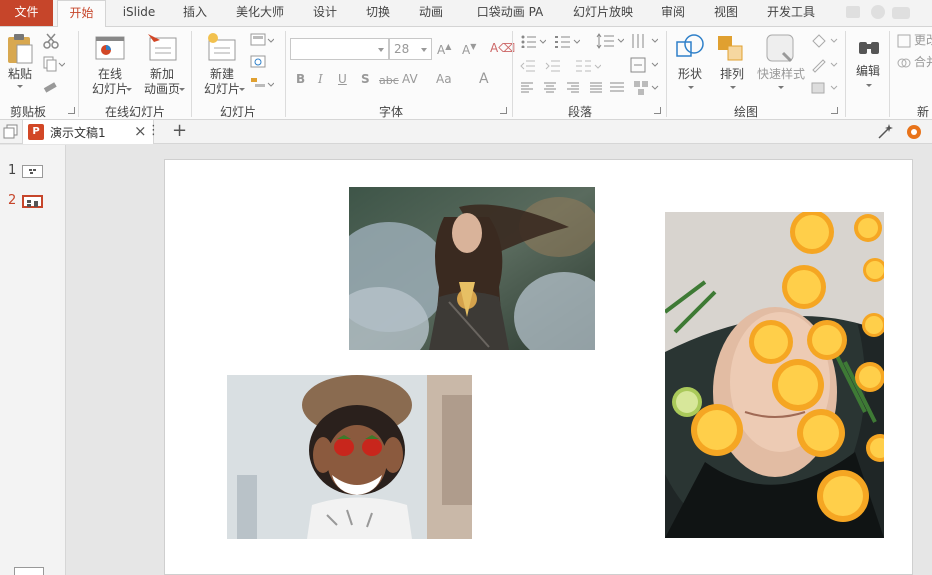 The height and width of the screenshot is (575, 932). What do you see at coordinates (472, 268) in the screenshot?
I see `woman-wind-foliage-photo` at bounding box center [472, 268].